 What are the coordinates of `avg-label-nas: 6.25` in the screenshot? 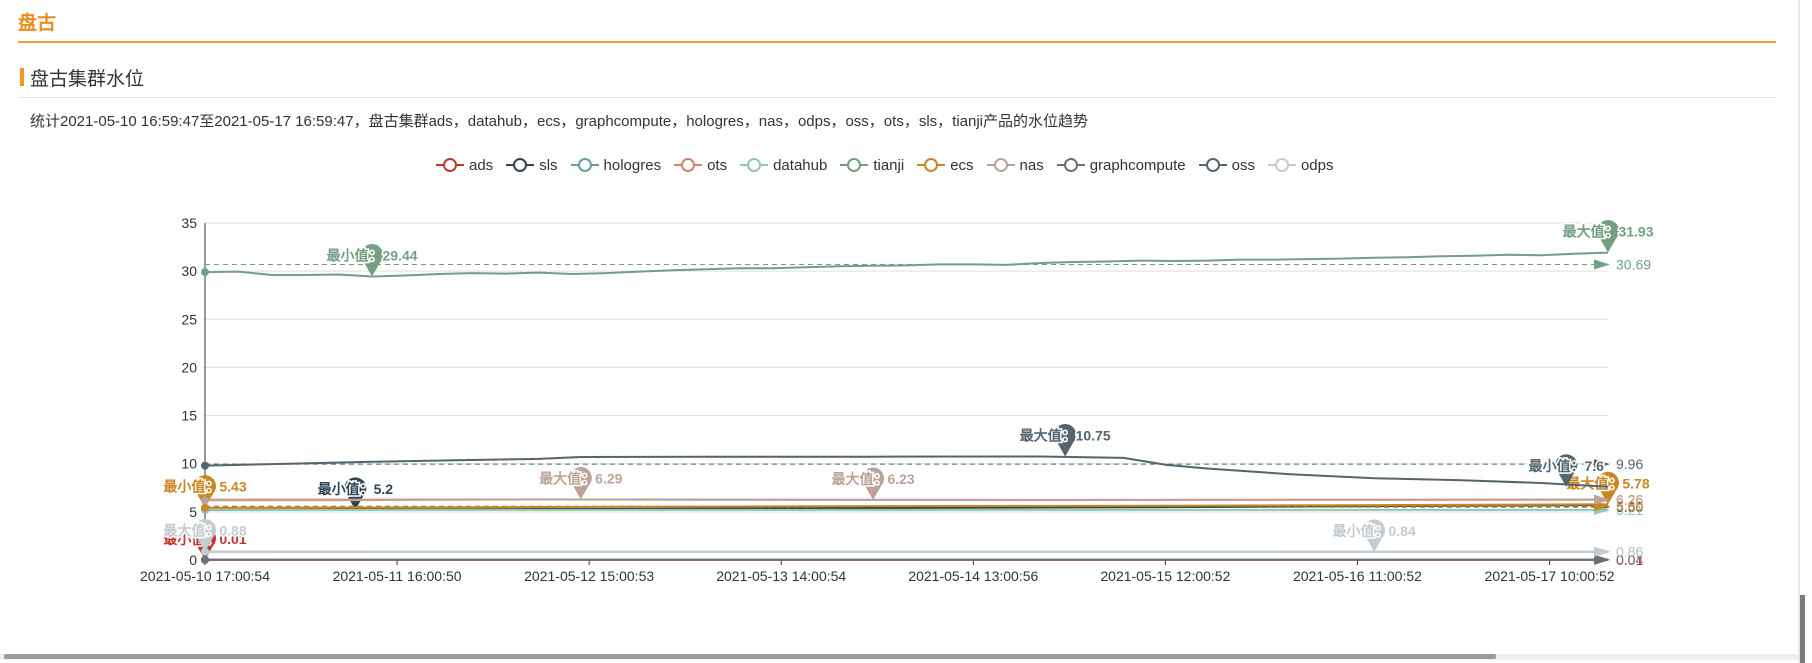 It's located at (1629, 500).